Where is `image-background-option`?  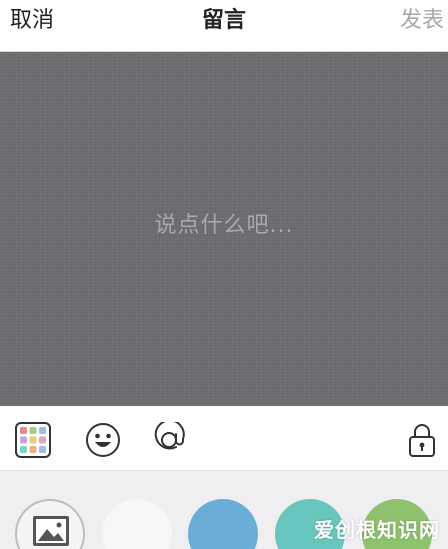 image-background-option is located at coordinates (50, 524).